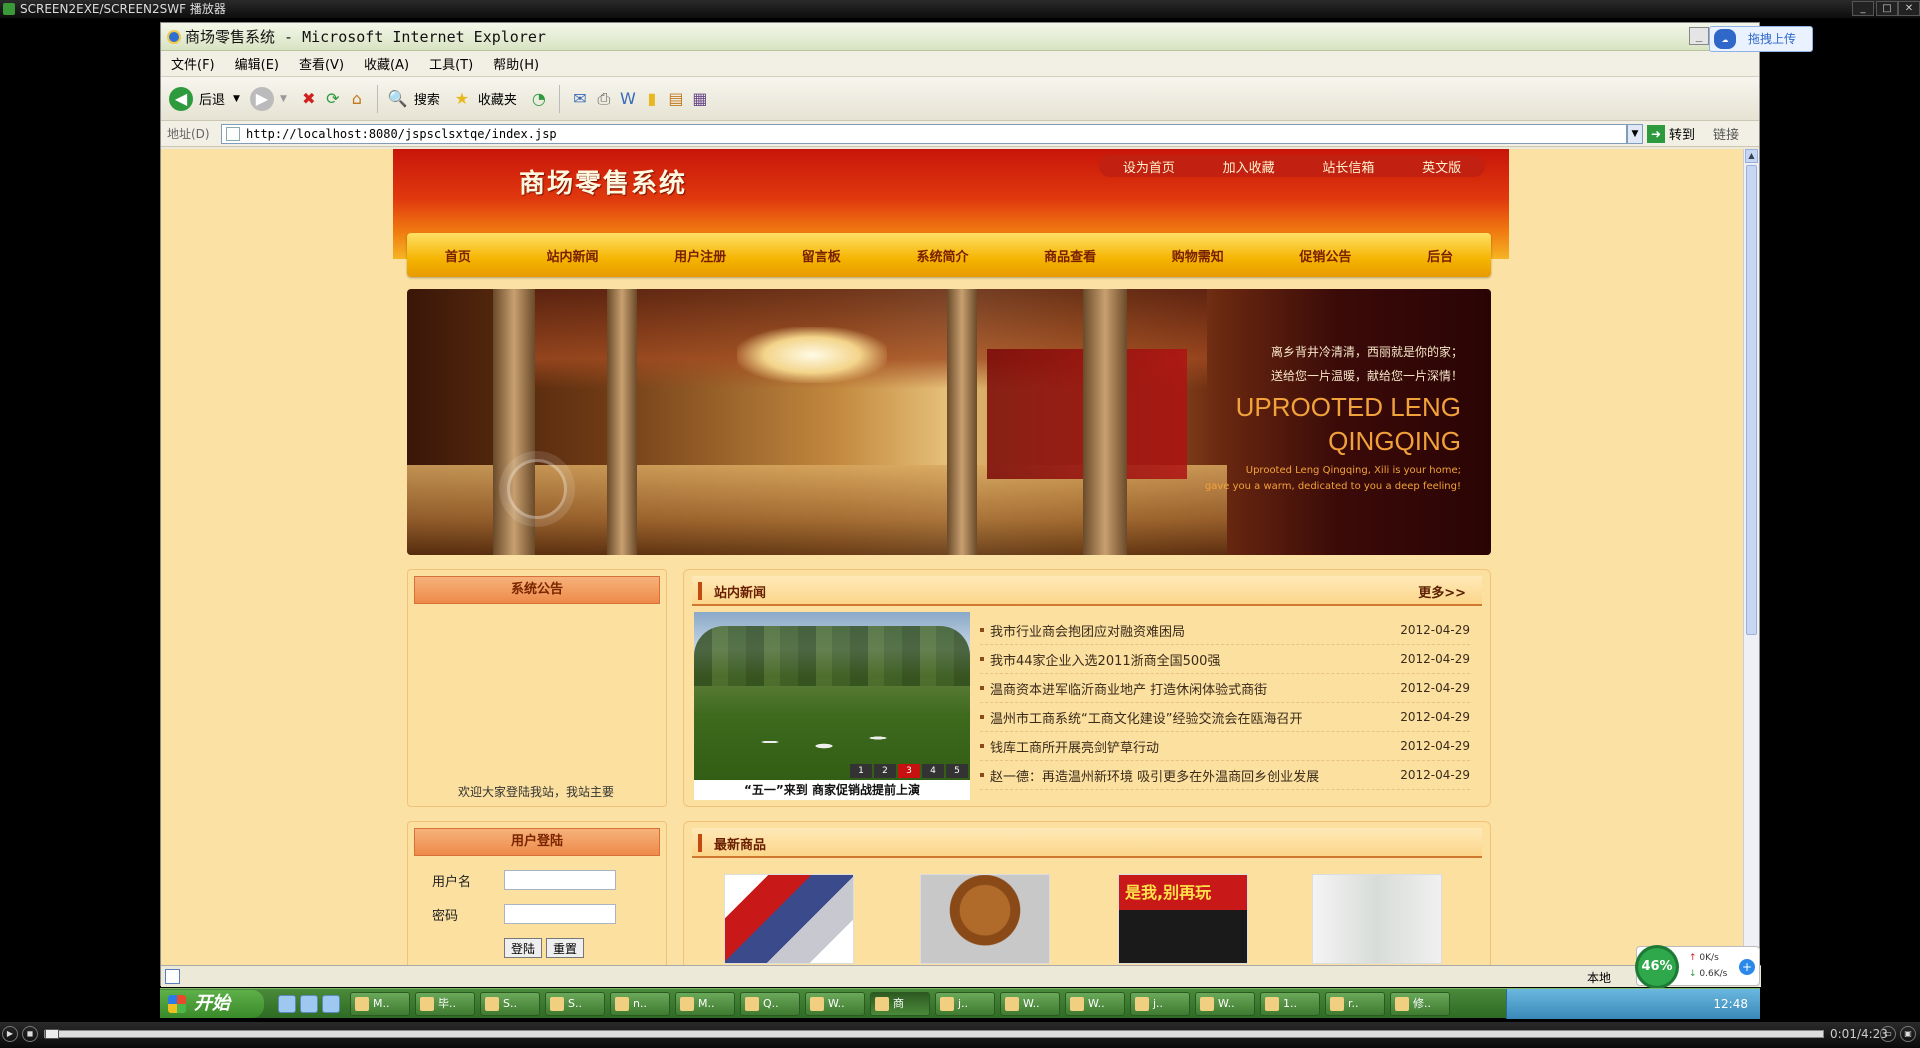 The width and height of the screenshot is (1920, 1048). I want to click on back-button: ◀ 后退 ▼, so click(204, 98).